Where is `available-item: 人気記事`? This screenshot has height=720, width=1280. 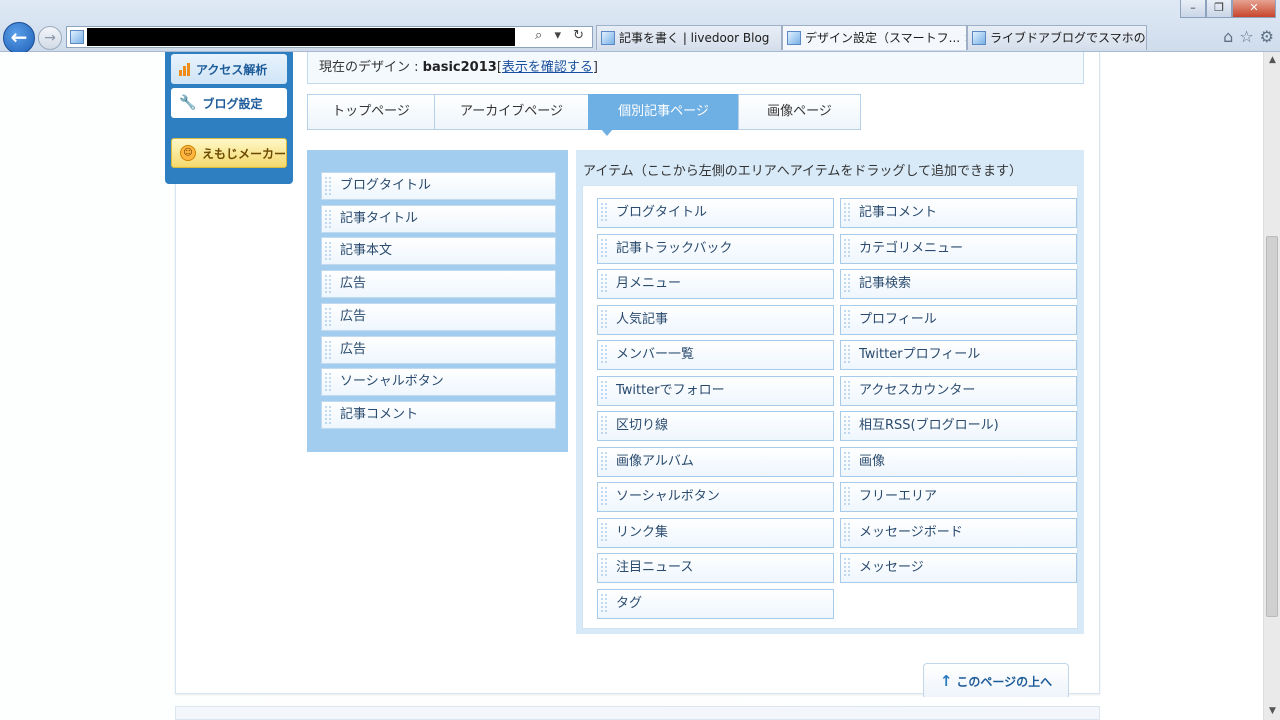 available-item: 人気記事 is located at coordinates (715, 319).